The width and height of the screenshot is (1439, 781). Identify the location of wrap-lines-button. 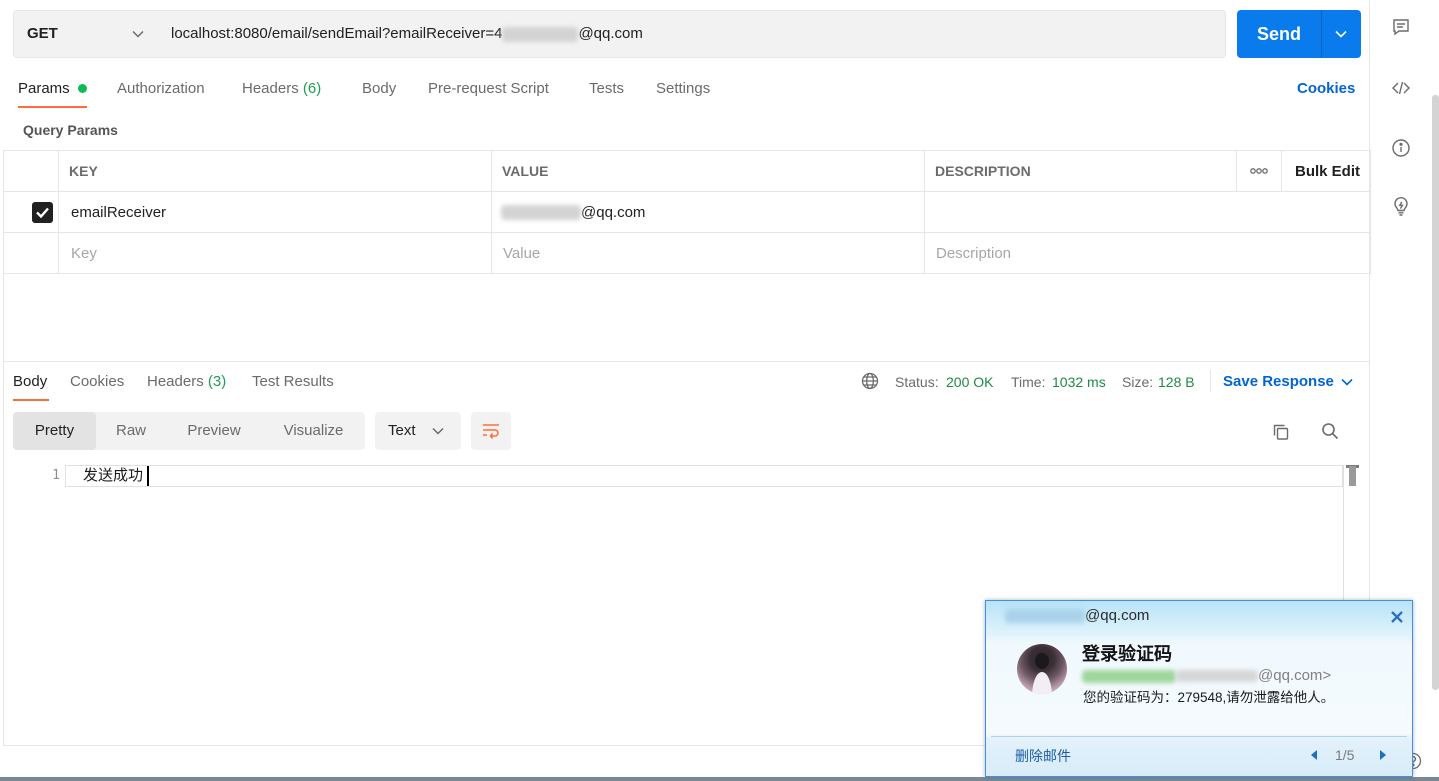
(491, 431).